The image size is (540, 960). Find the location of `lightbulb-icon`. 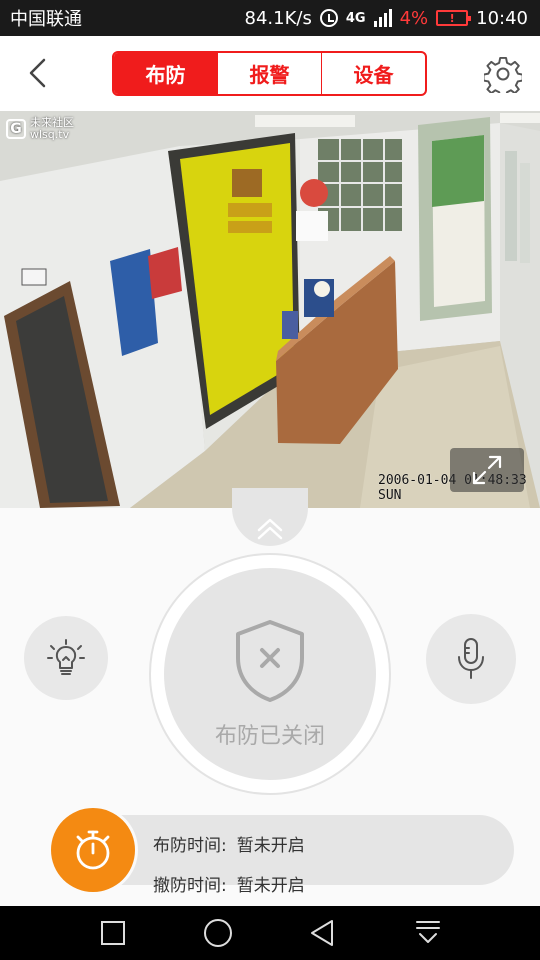

lightbulb-icon is located at coordinates (66, 657).